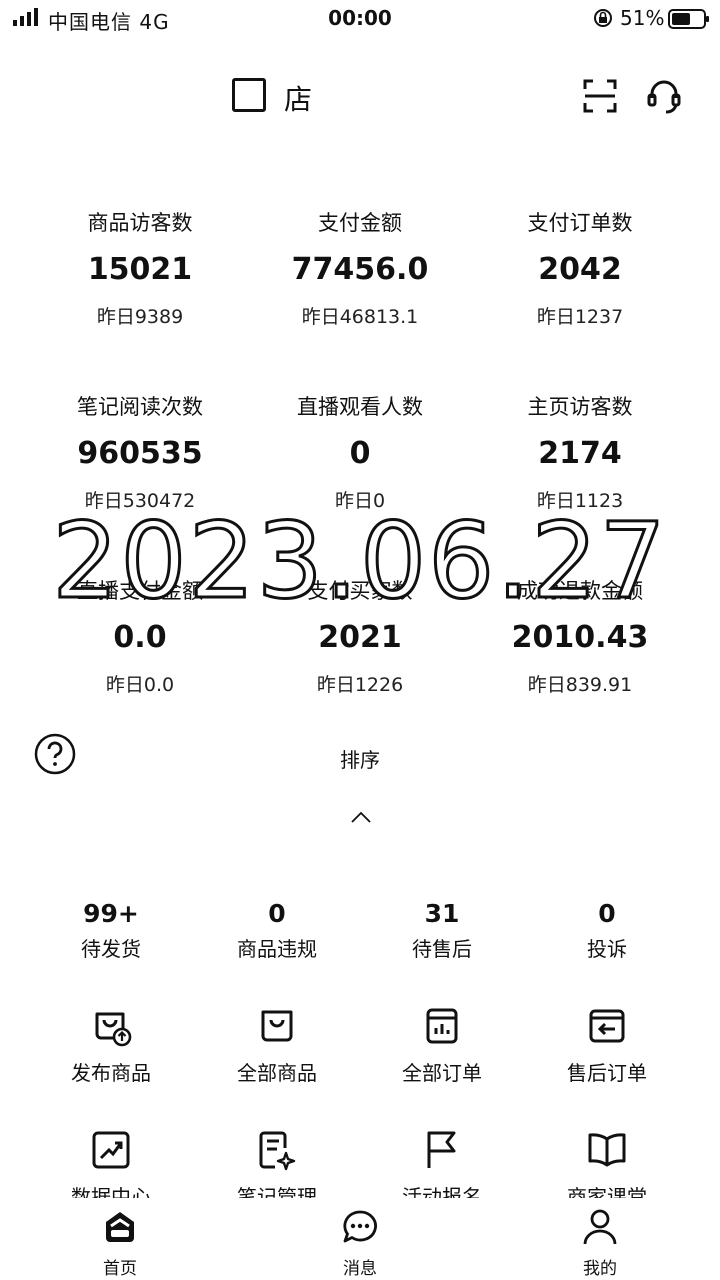 This screenshot has width=720, height=1280. Describe the element at coordinates (607, 1150) in the screenshot. I see `book-icon` at that location.